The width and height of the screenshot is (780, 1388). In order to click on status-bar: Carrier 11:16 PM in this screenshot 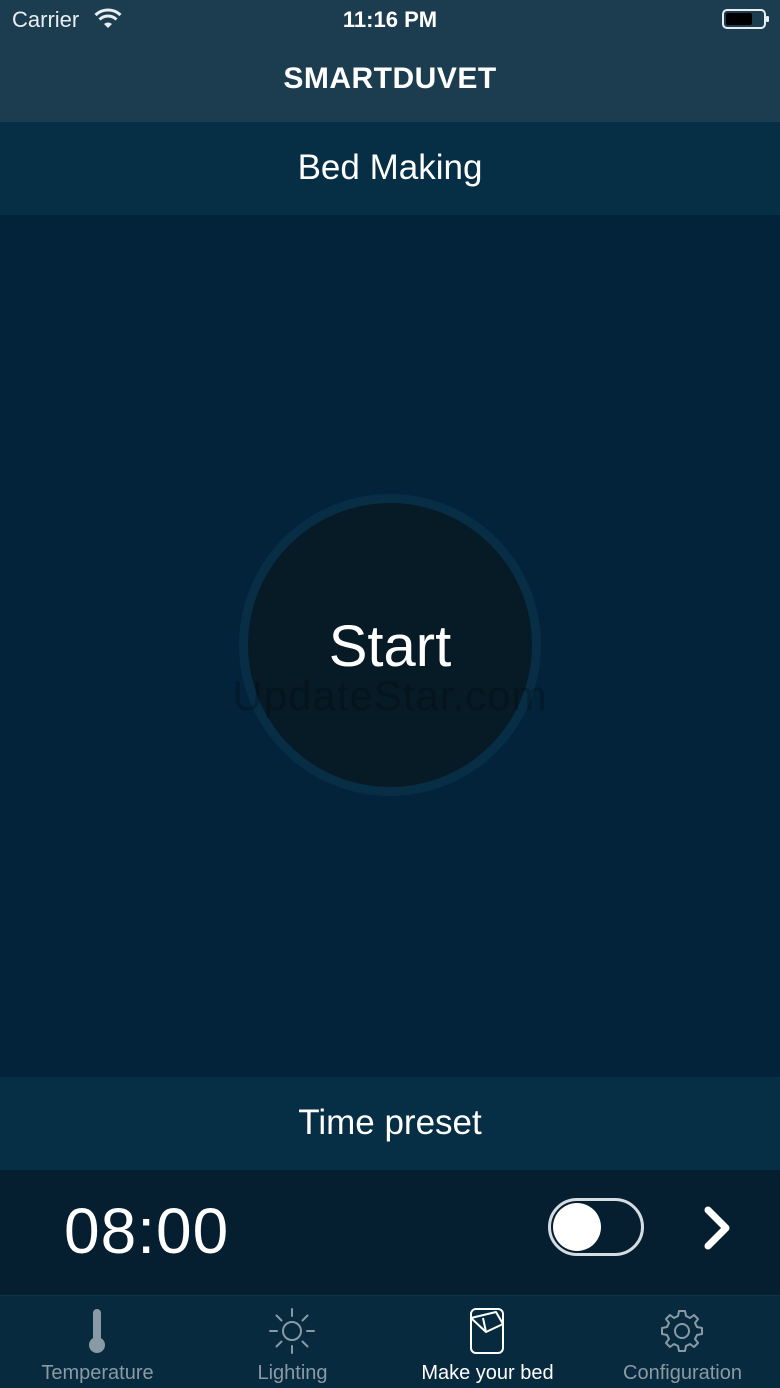, I will do `click(390, 20)`.